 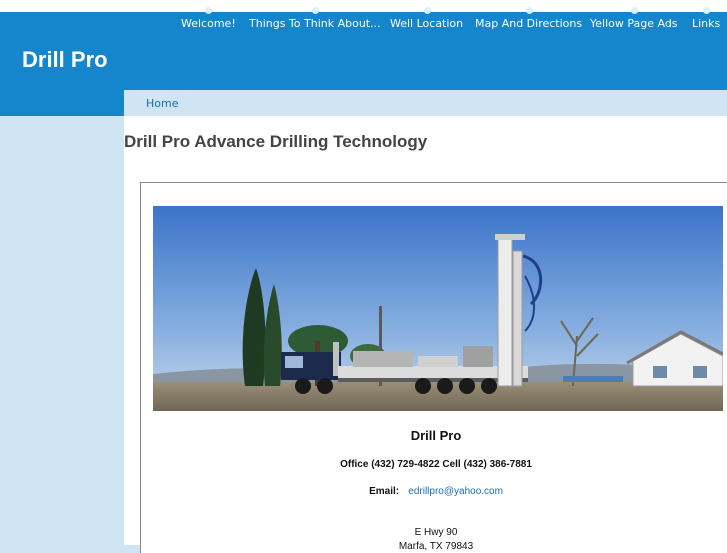 What do you see at coordinates (455, 491) in the screenshot?
I see `email-link: edrillpro@yahoo.com` at bounding box center [455, 491].